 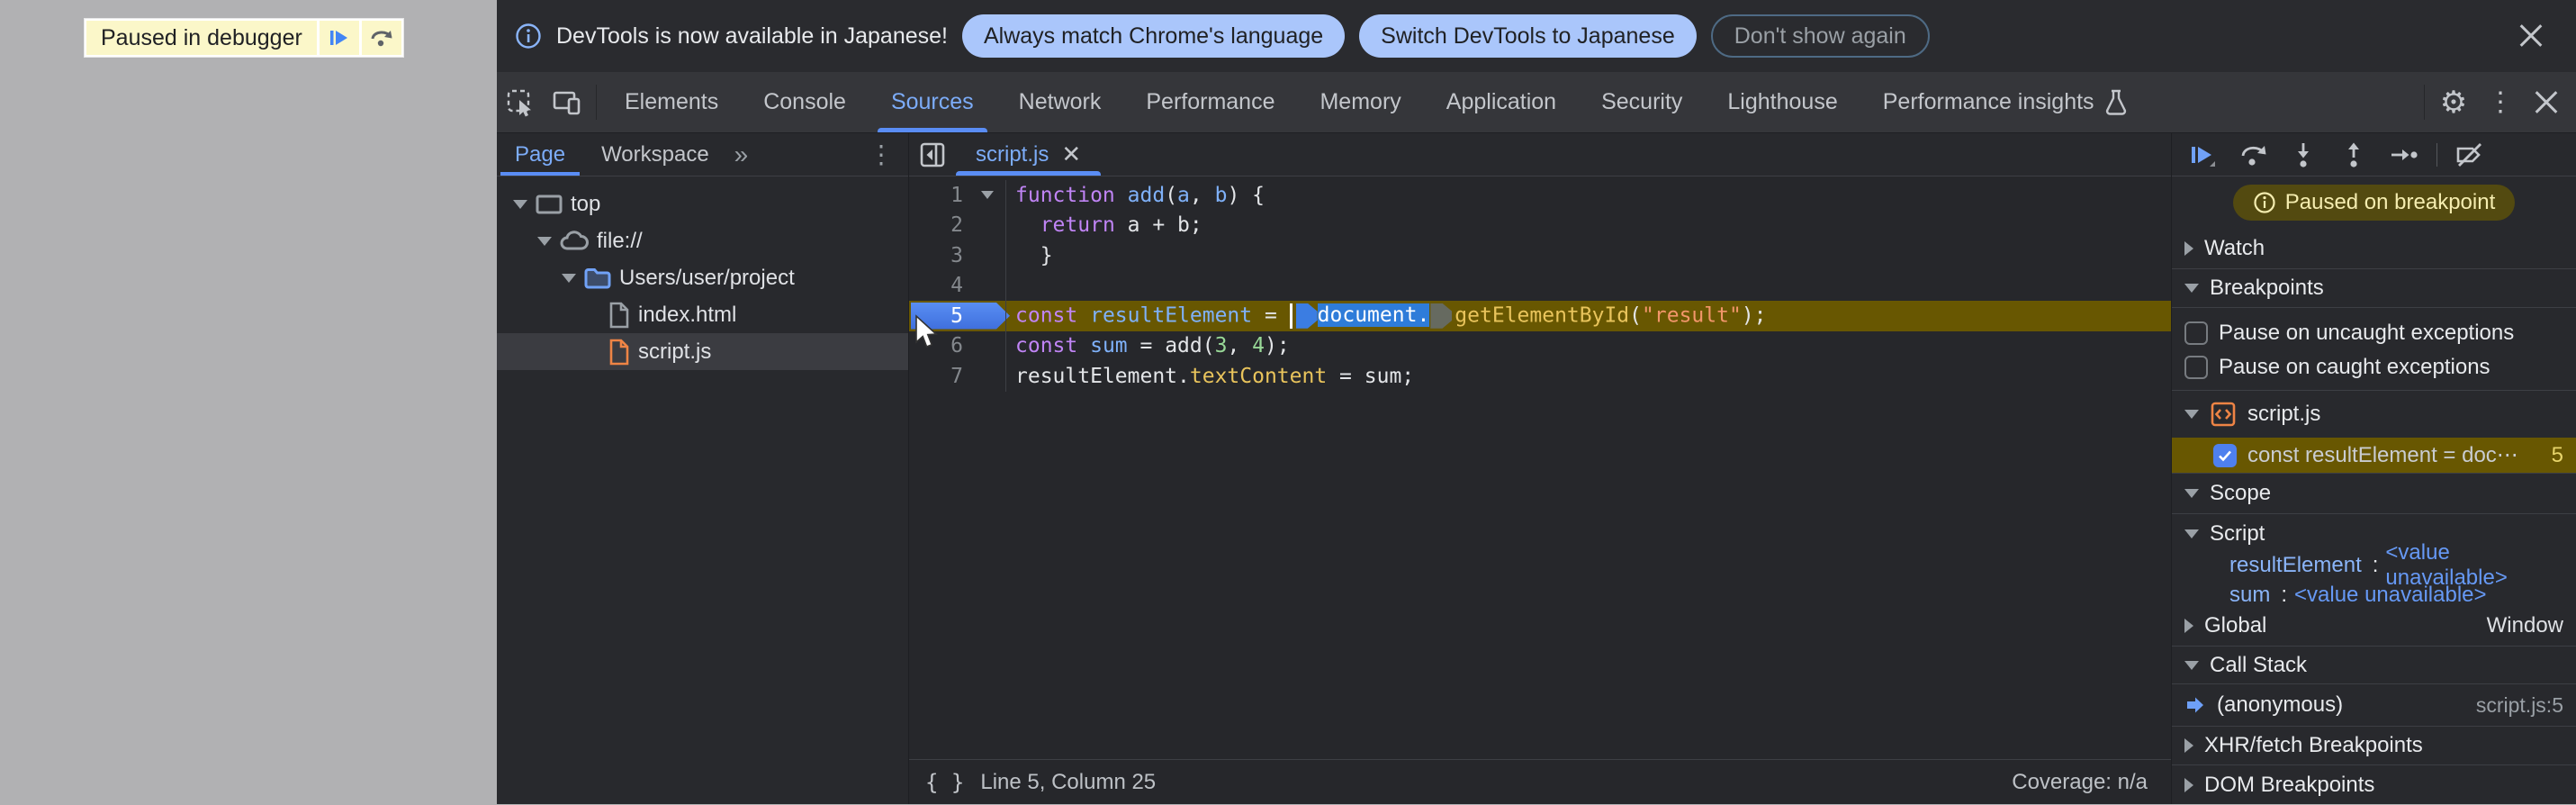 I want to click on tab-lighthouse: Lighthouse, so click(x=1782, y=102).